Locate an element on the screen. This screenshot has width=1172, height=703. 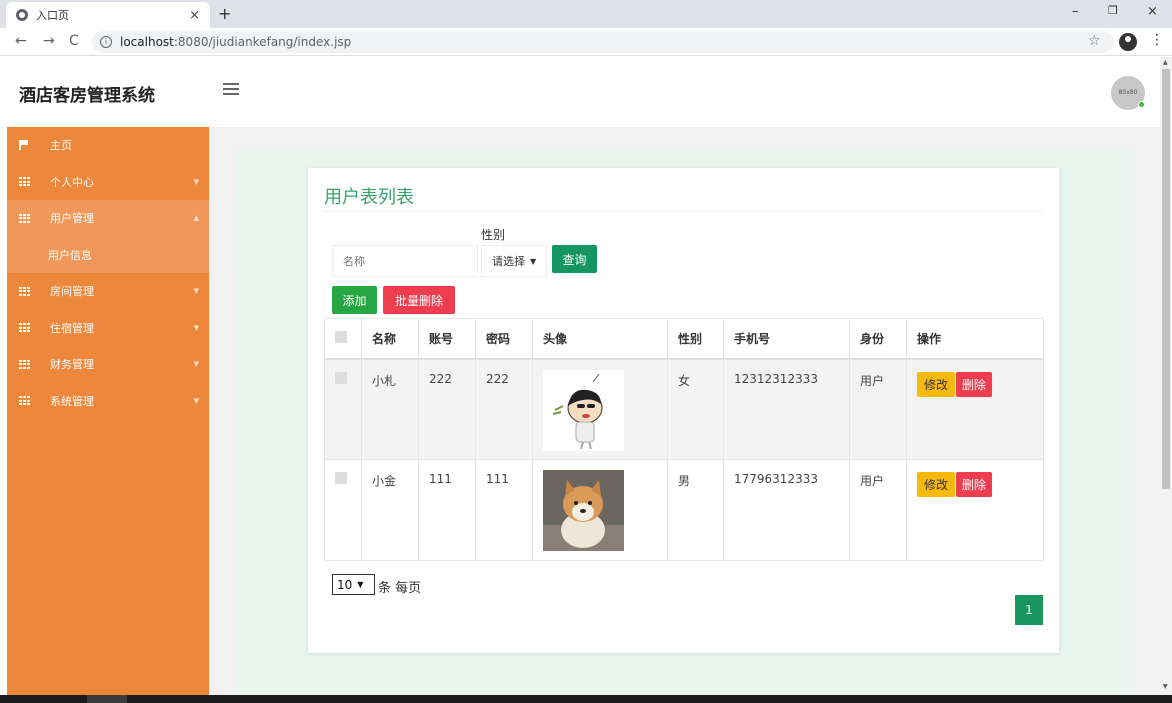
new-tab-icon: + is located at coordinates (224, 13).